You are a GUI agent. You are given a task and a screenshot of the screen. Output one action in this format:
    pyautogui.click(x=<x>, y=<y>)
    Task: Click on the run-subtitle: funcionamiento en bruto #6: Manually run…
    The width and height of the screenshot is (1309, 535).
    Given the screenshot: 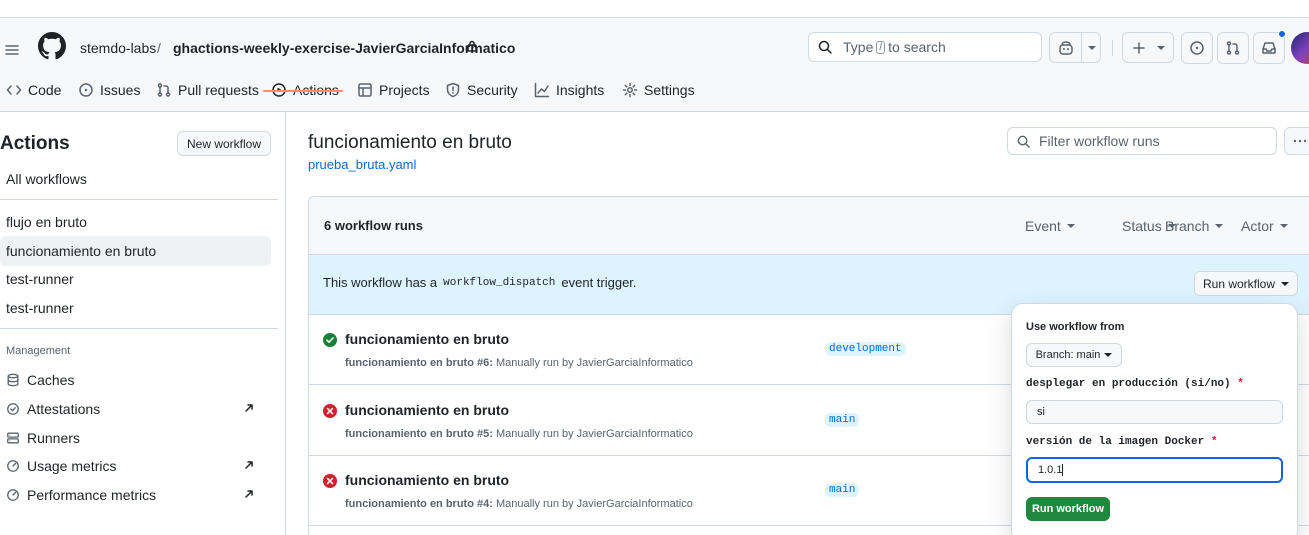 What is the action you would take?
    pyautogui.click(x=519, y=363)
    